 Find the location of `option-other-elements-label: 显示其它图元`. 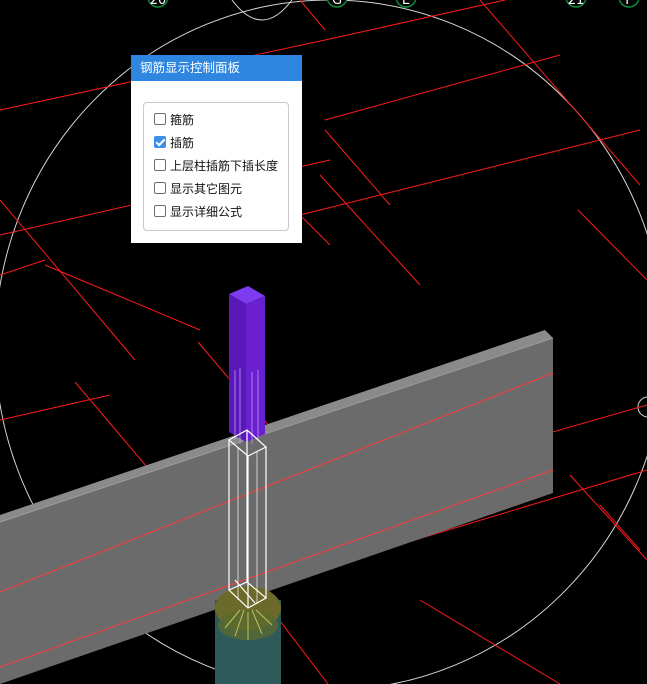

option-other-elements-label: 显示其它图元 is located at coordinates (206, 188).